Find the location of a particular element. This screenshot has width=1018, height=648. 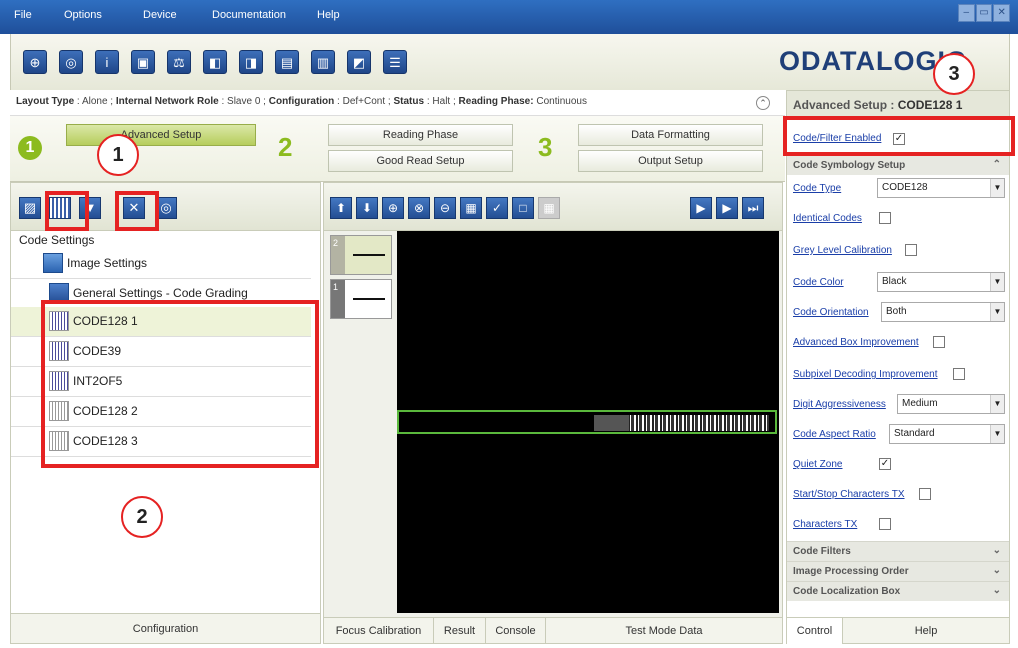

configuration-tab: Configuration is located at coordinates (165, 628).